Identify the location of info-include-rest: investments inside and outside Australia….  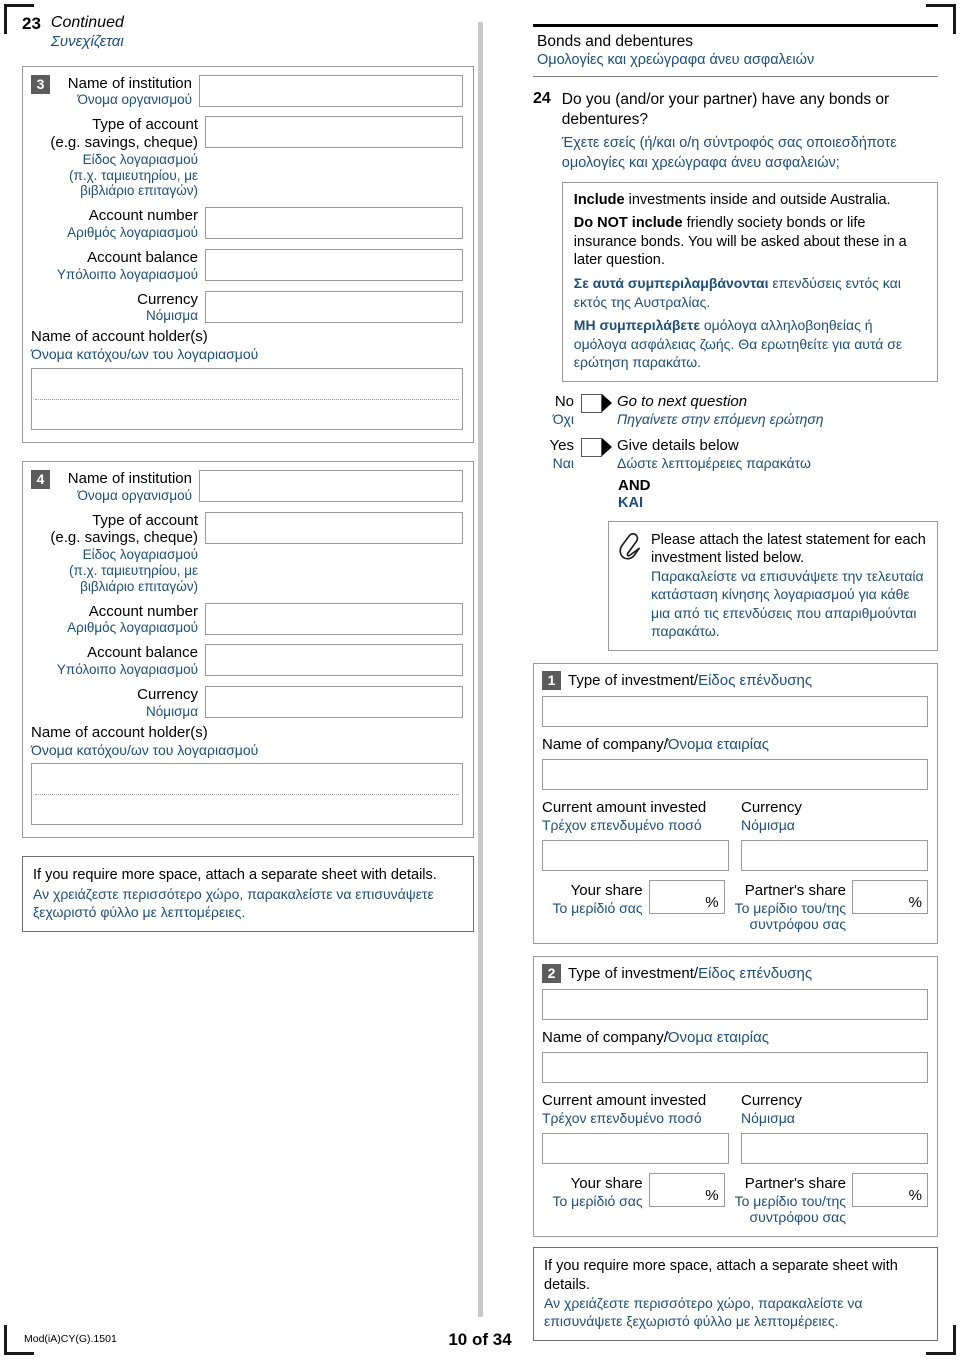
(757, 199).